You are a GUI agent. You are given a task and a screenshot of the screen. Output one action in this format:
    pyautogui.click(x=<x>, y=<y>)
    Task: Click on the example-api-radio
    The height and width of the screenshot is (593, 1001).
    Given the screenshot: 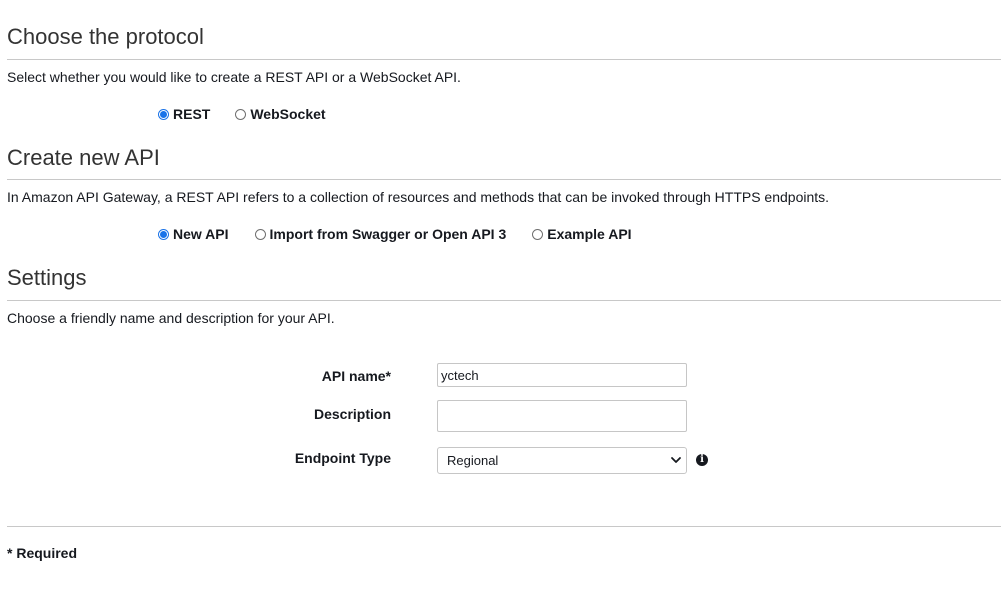 What is the action you would take?
    pyautogui.click(x=538, y=234)
    